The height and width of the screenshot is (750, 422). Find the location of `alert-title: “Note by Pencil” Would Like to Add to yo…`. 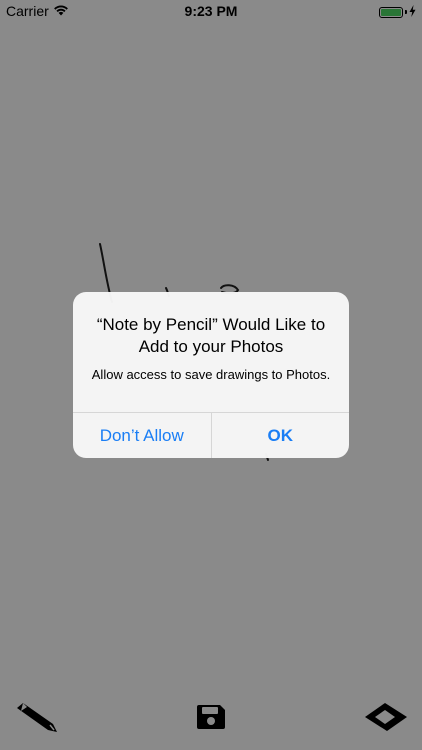

alert-title: “Note by Pencil” Would Like to Add to yo… is located at coordinates (211, 335).